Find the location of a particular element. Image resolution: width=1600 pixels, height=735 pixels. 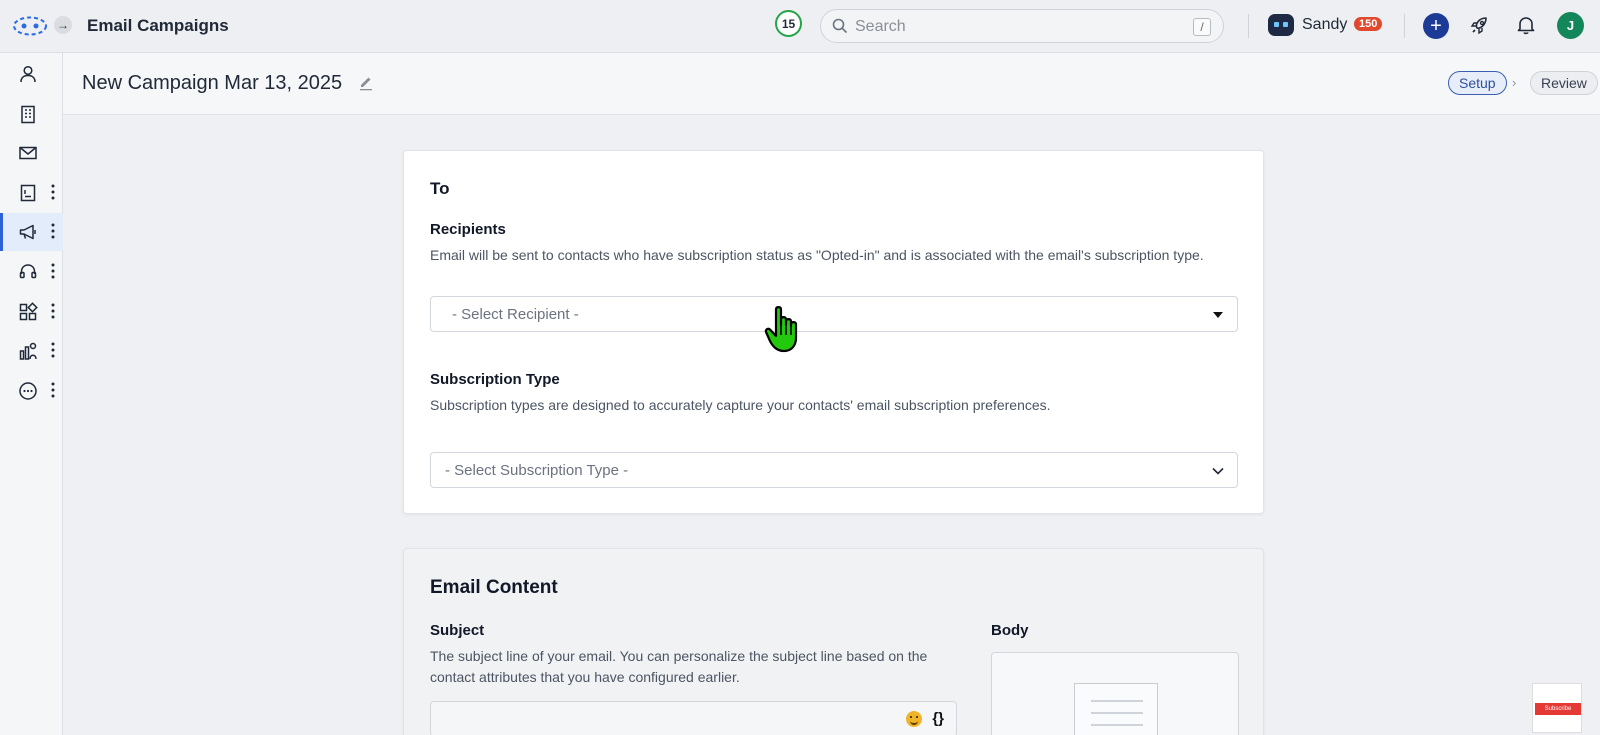

contacts-icon is located at coordinates (28, 74).